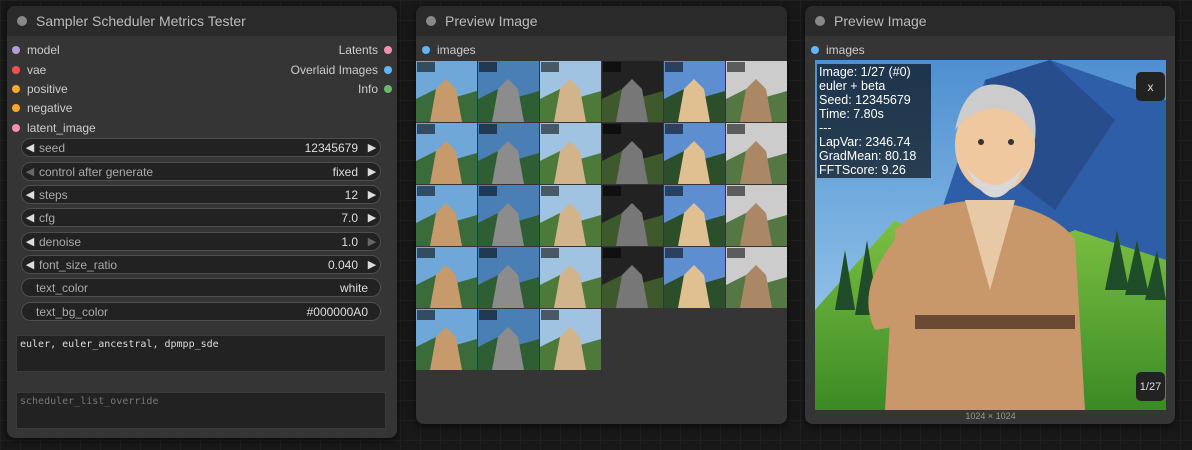  What do you see at coordinates (54, 128) in the screenshot?
I see `input-latent-image: latent_image` at bounding box center [54, 128].